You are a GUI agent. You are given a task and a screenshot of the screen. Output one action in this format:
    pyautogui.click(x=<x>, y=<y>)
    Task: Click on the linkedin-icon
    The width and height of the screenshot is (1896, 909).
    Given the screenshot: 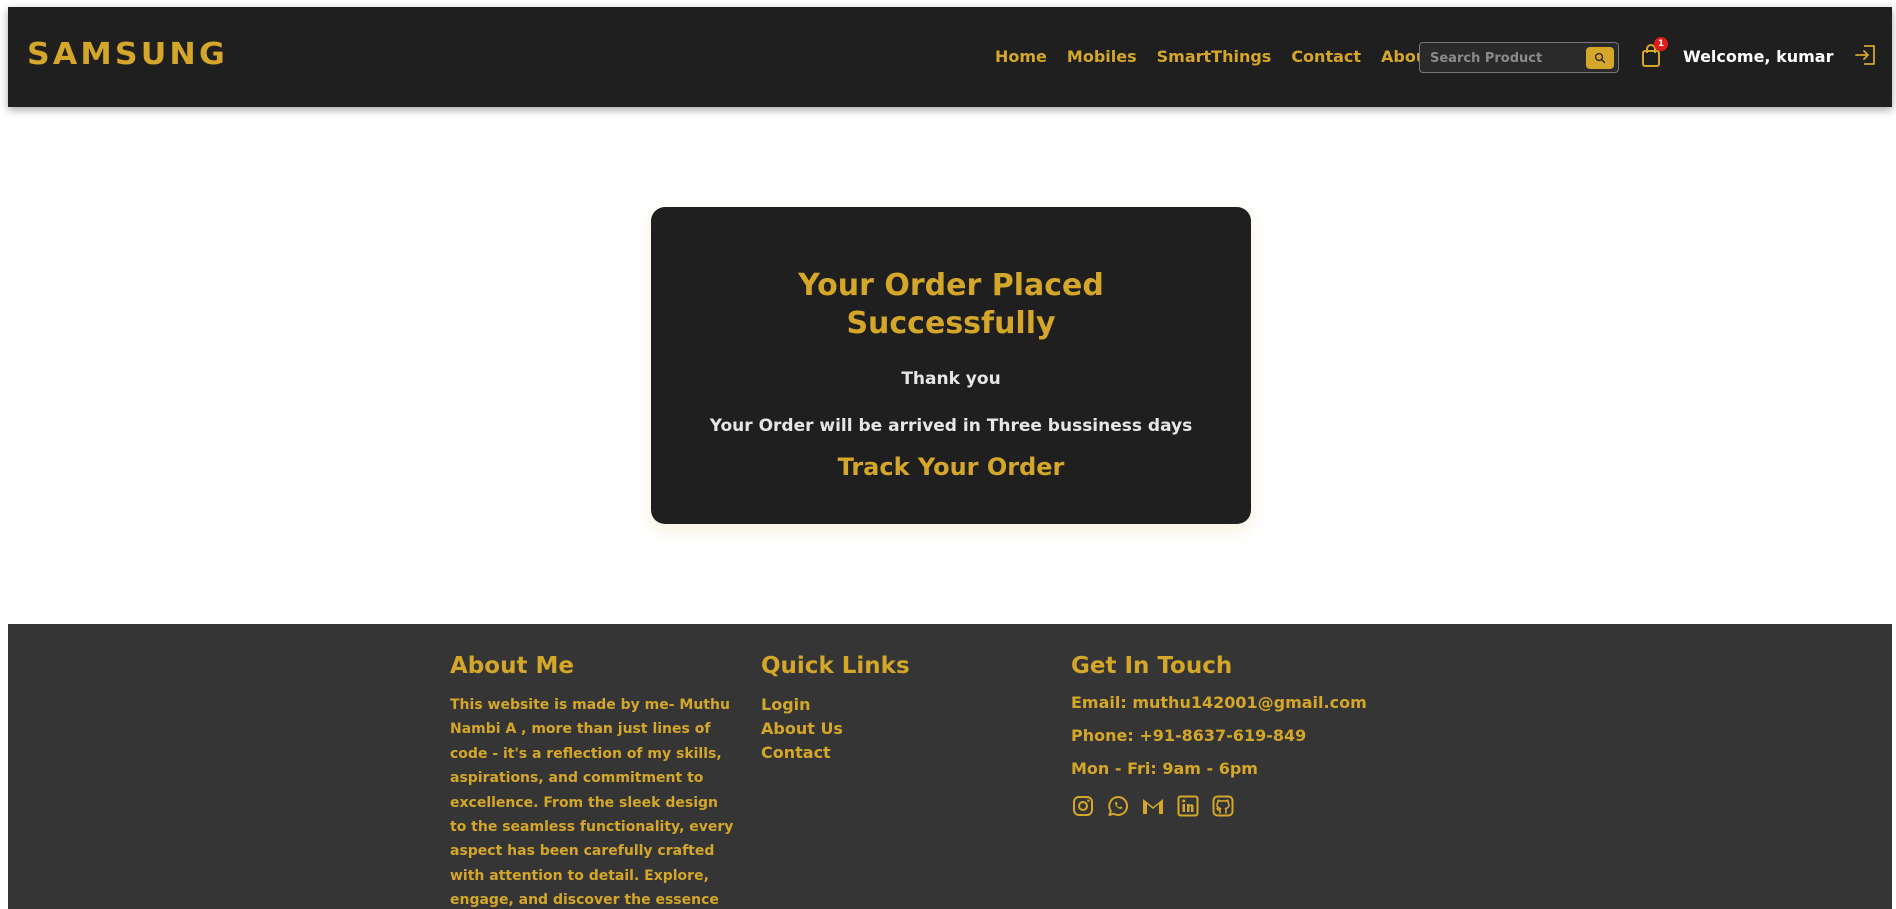 What is the action you would take?
    pyautogui.click(x=1188, y=806)
    